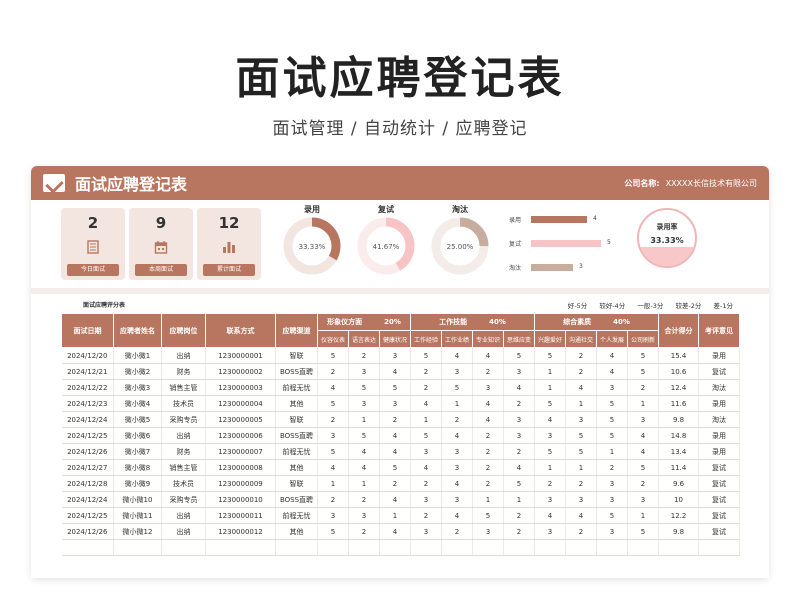  Describe the element at coordinates (679, 531) in the screenshot. I see `table-cell: 9.8` at that location.